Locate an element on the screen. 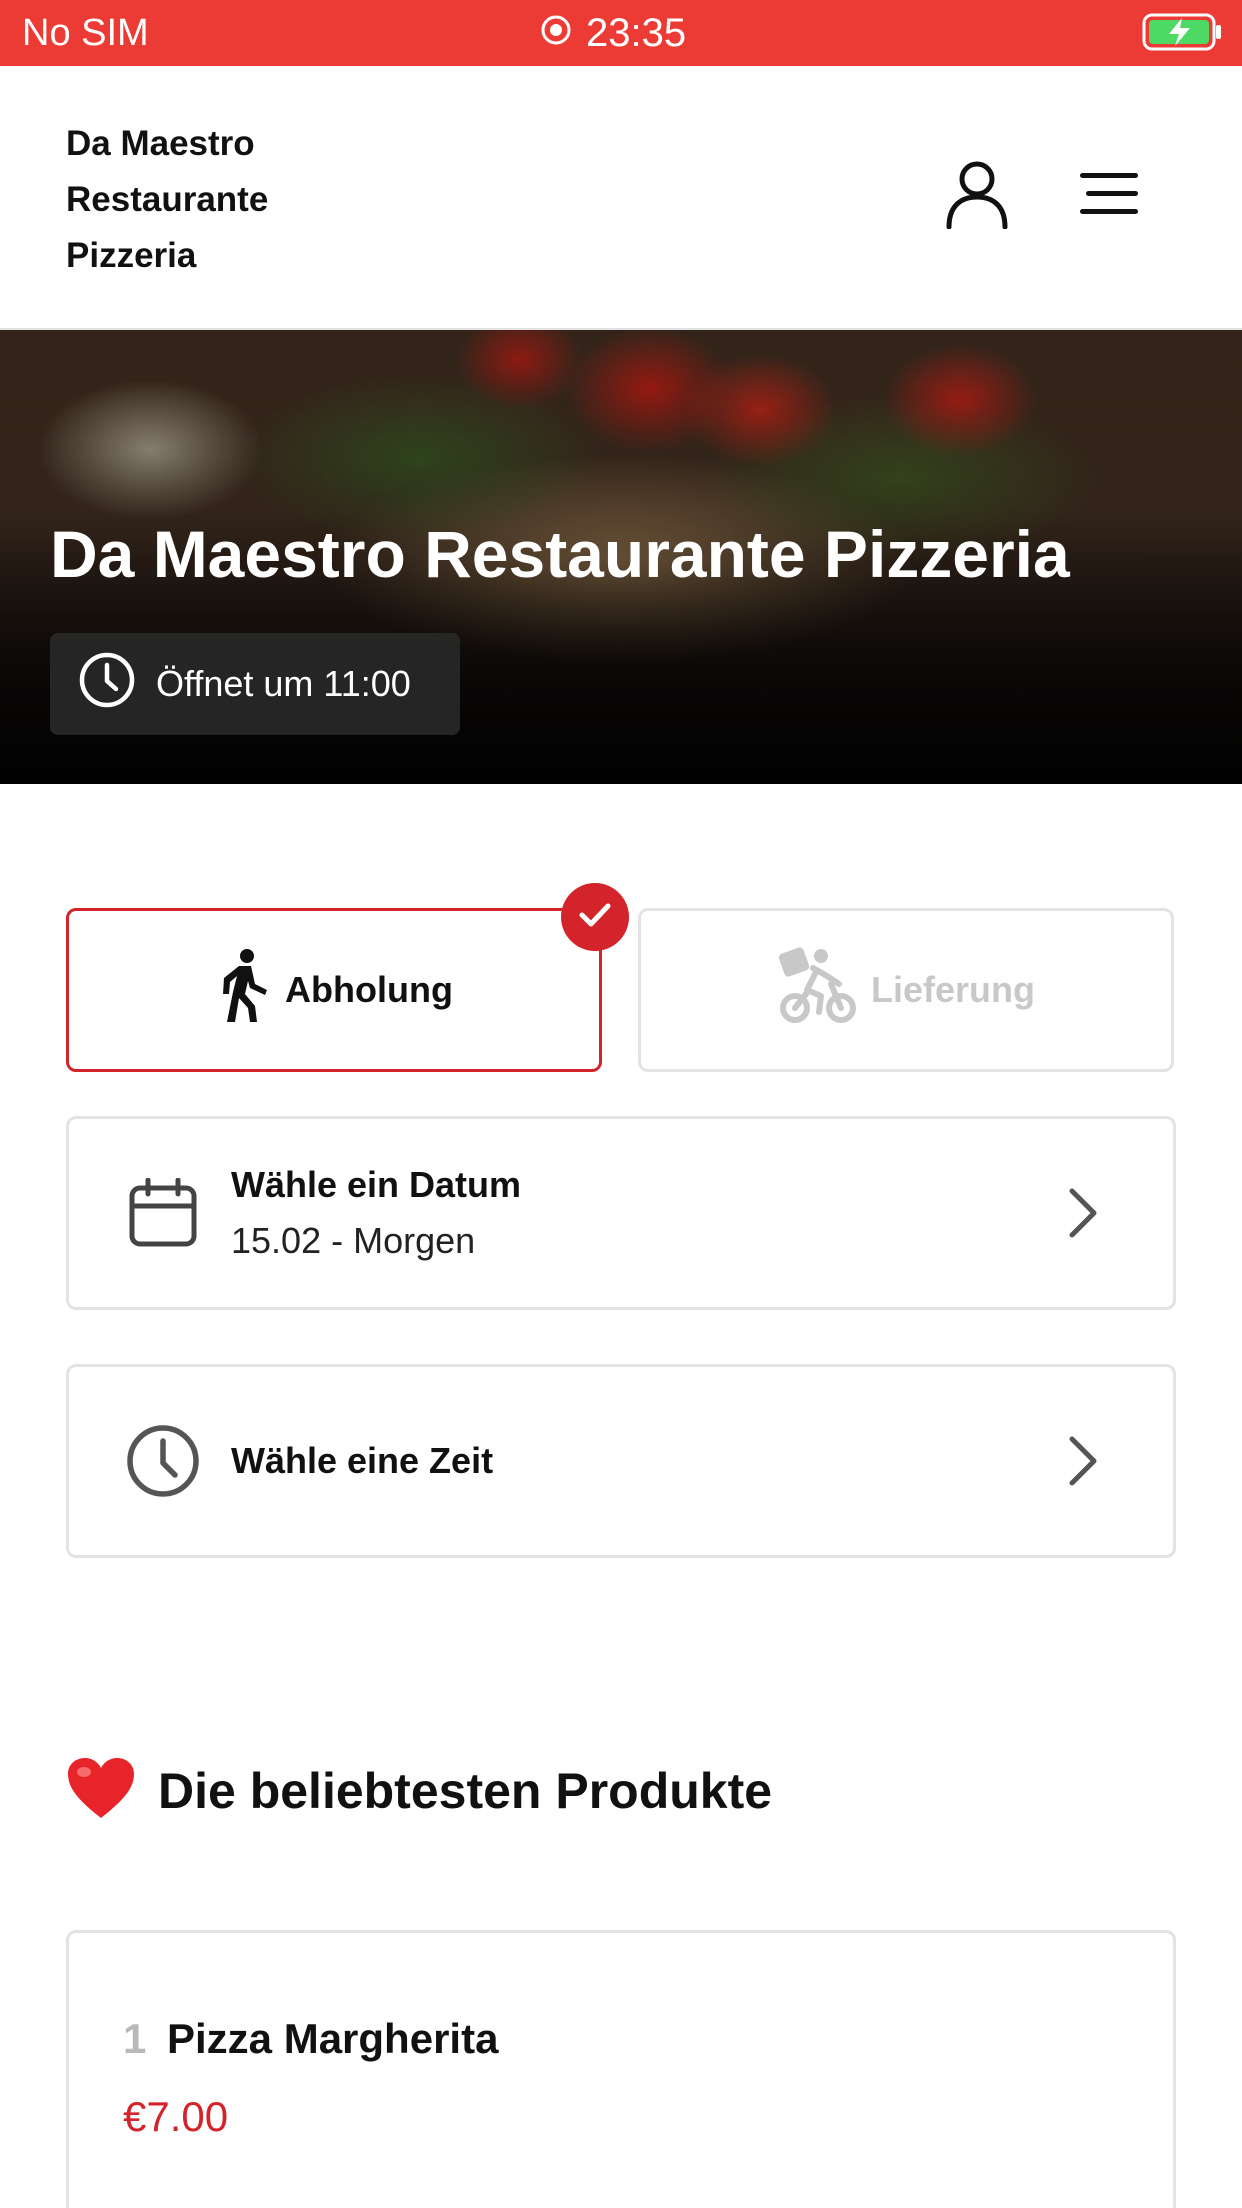 The width and height of the screenshot is (1242, 2208). delivery-option: Lieferung is located at coordinates (906, 990).